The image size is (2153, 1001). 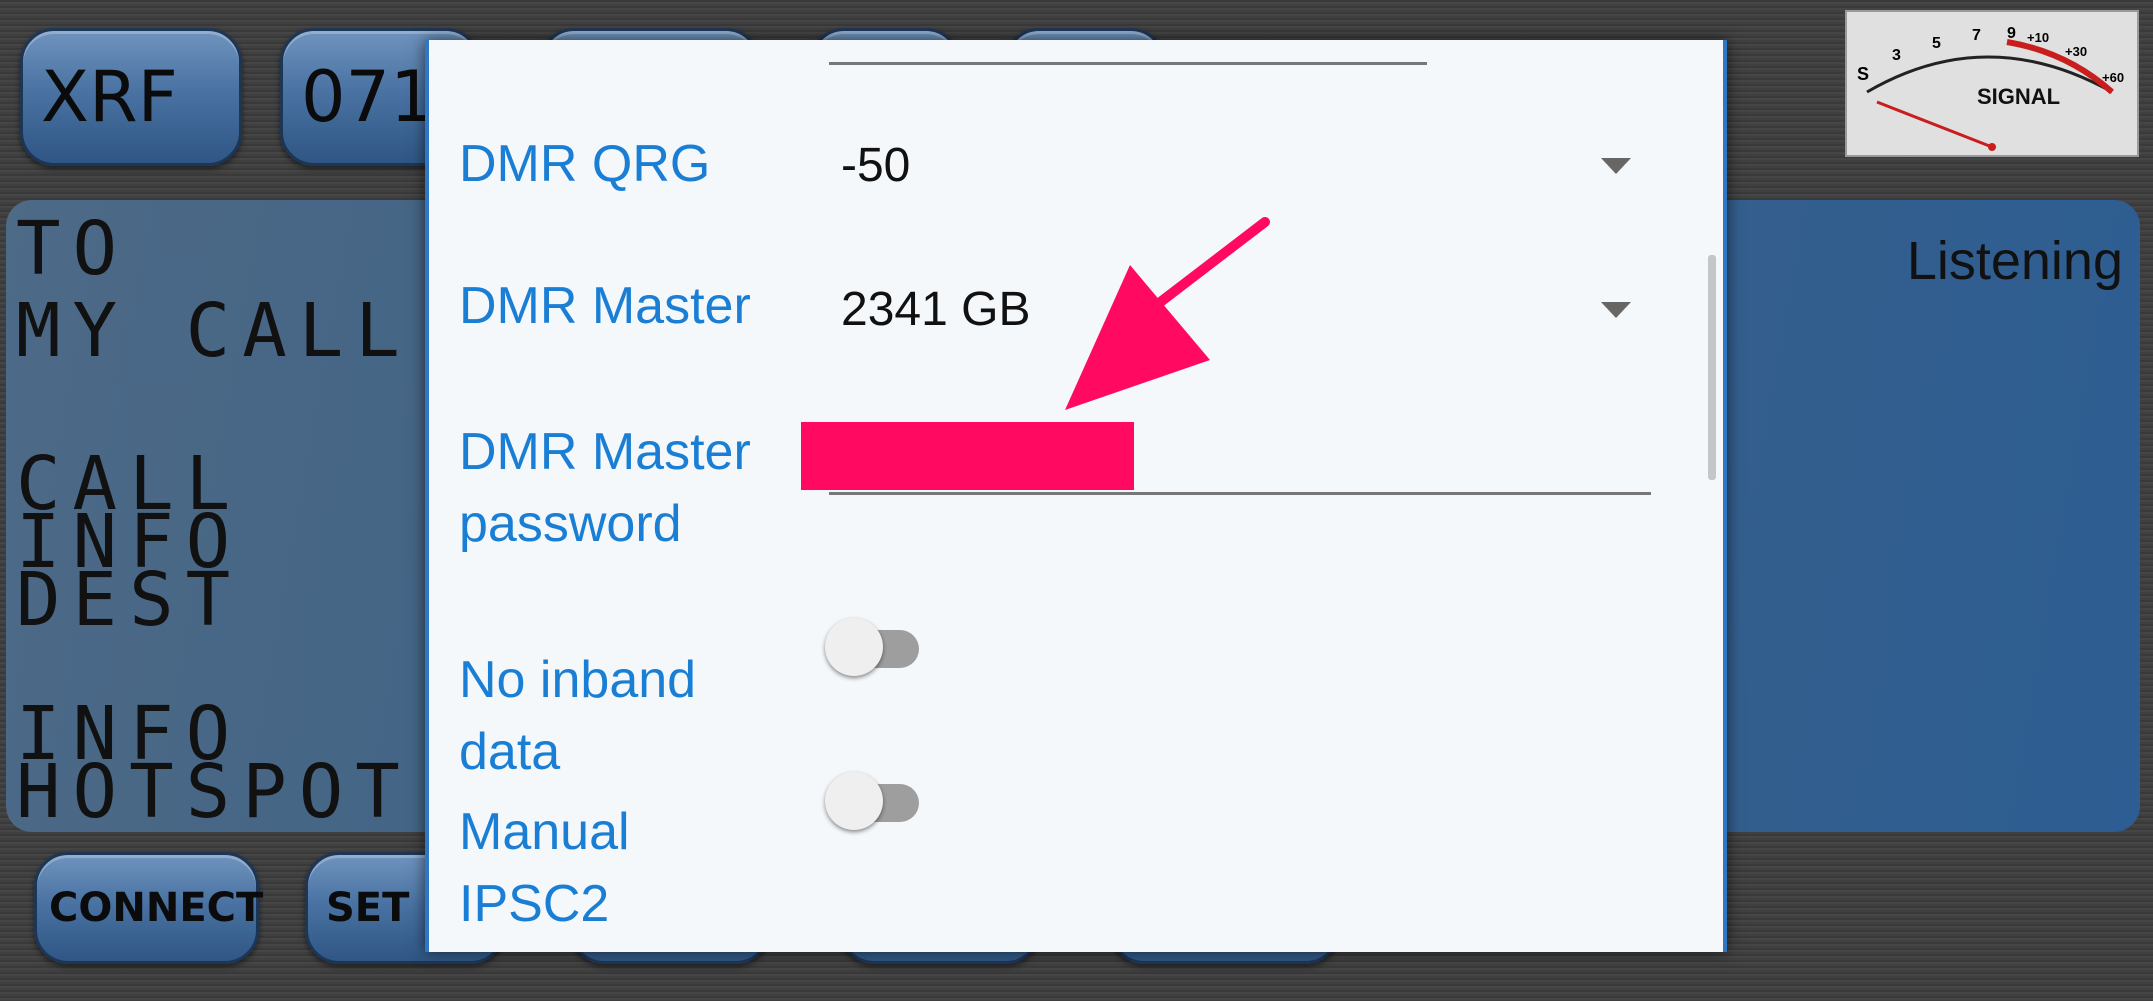 I want to click on meter-scale-plus30: +30, so click(x=2076, y=51).